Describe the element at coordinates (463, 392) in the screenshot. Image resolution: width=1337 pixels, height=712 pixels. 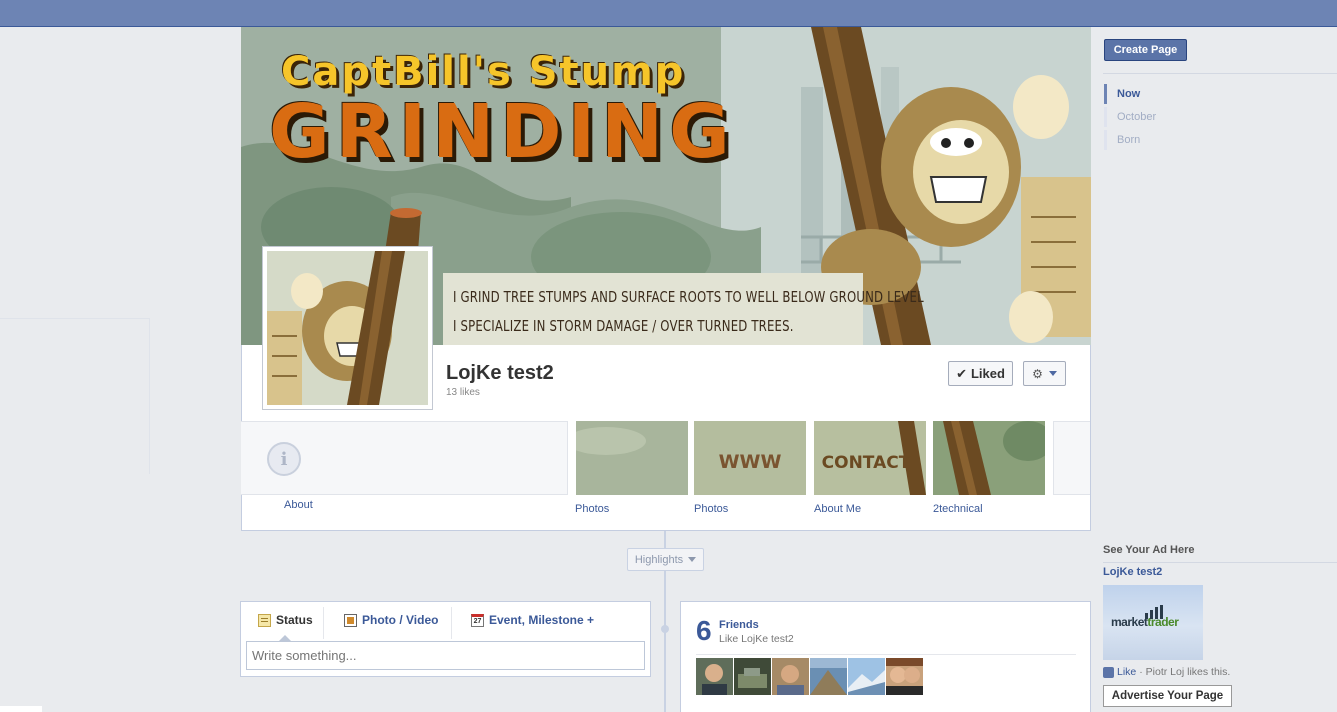
I see `page-likes-count: 13 likes` at that location.